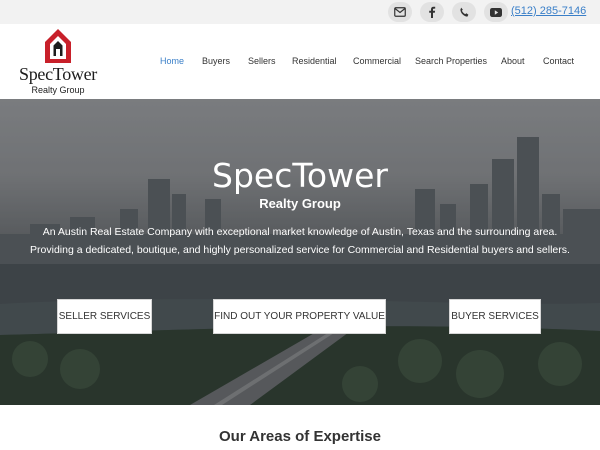 This screenshot has width=600, height=450. I want to click on youtube-link, so click(496, 12).